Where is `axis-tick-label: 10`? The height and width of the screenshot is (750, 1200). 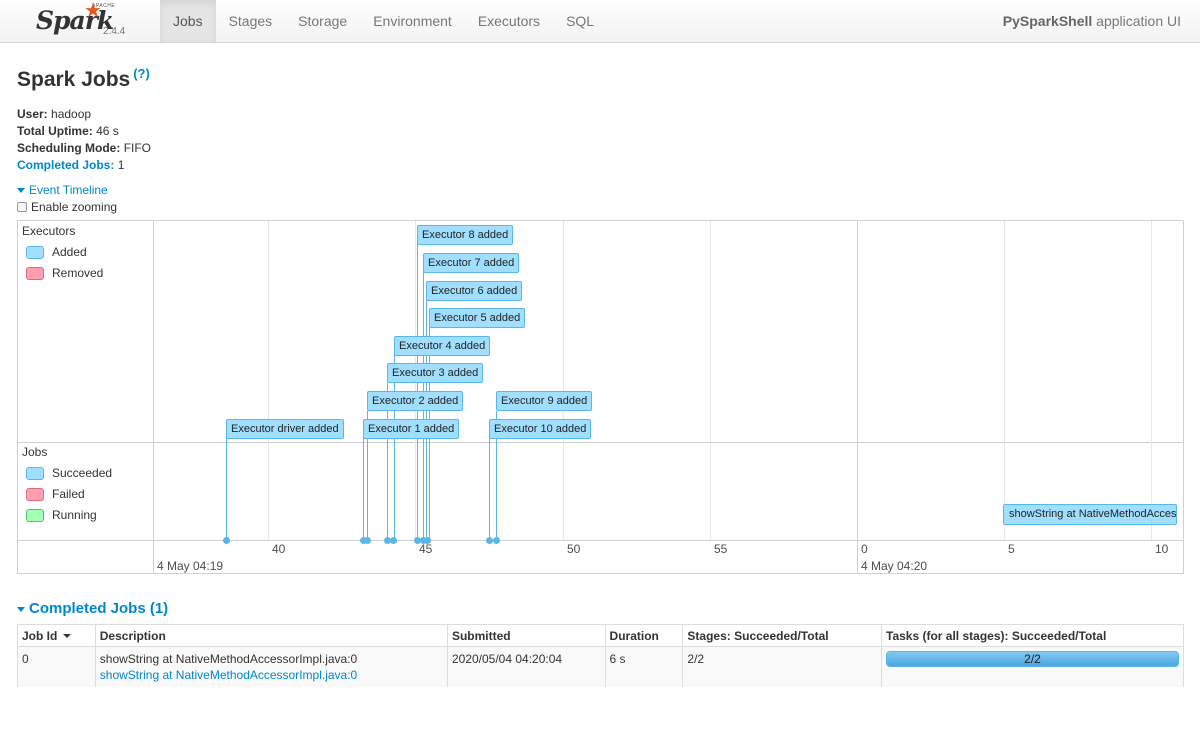 axis-tick-label: 10 is located at coordinates (1162, 549).